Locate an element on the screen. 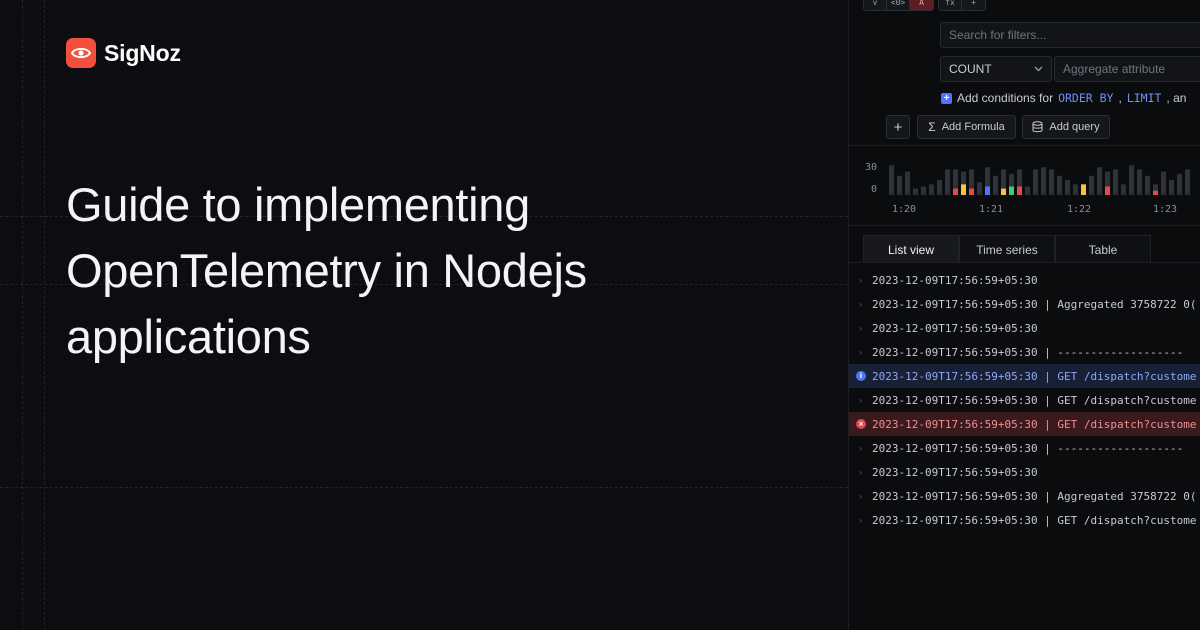 The image size is (1200, 630). add-query-button: Add query is located at coordinates (1066, 127).